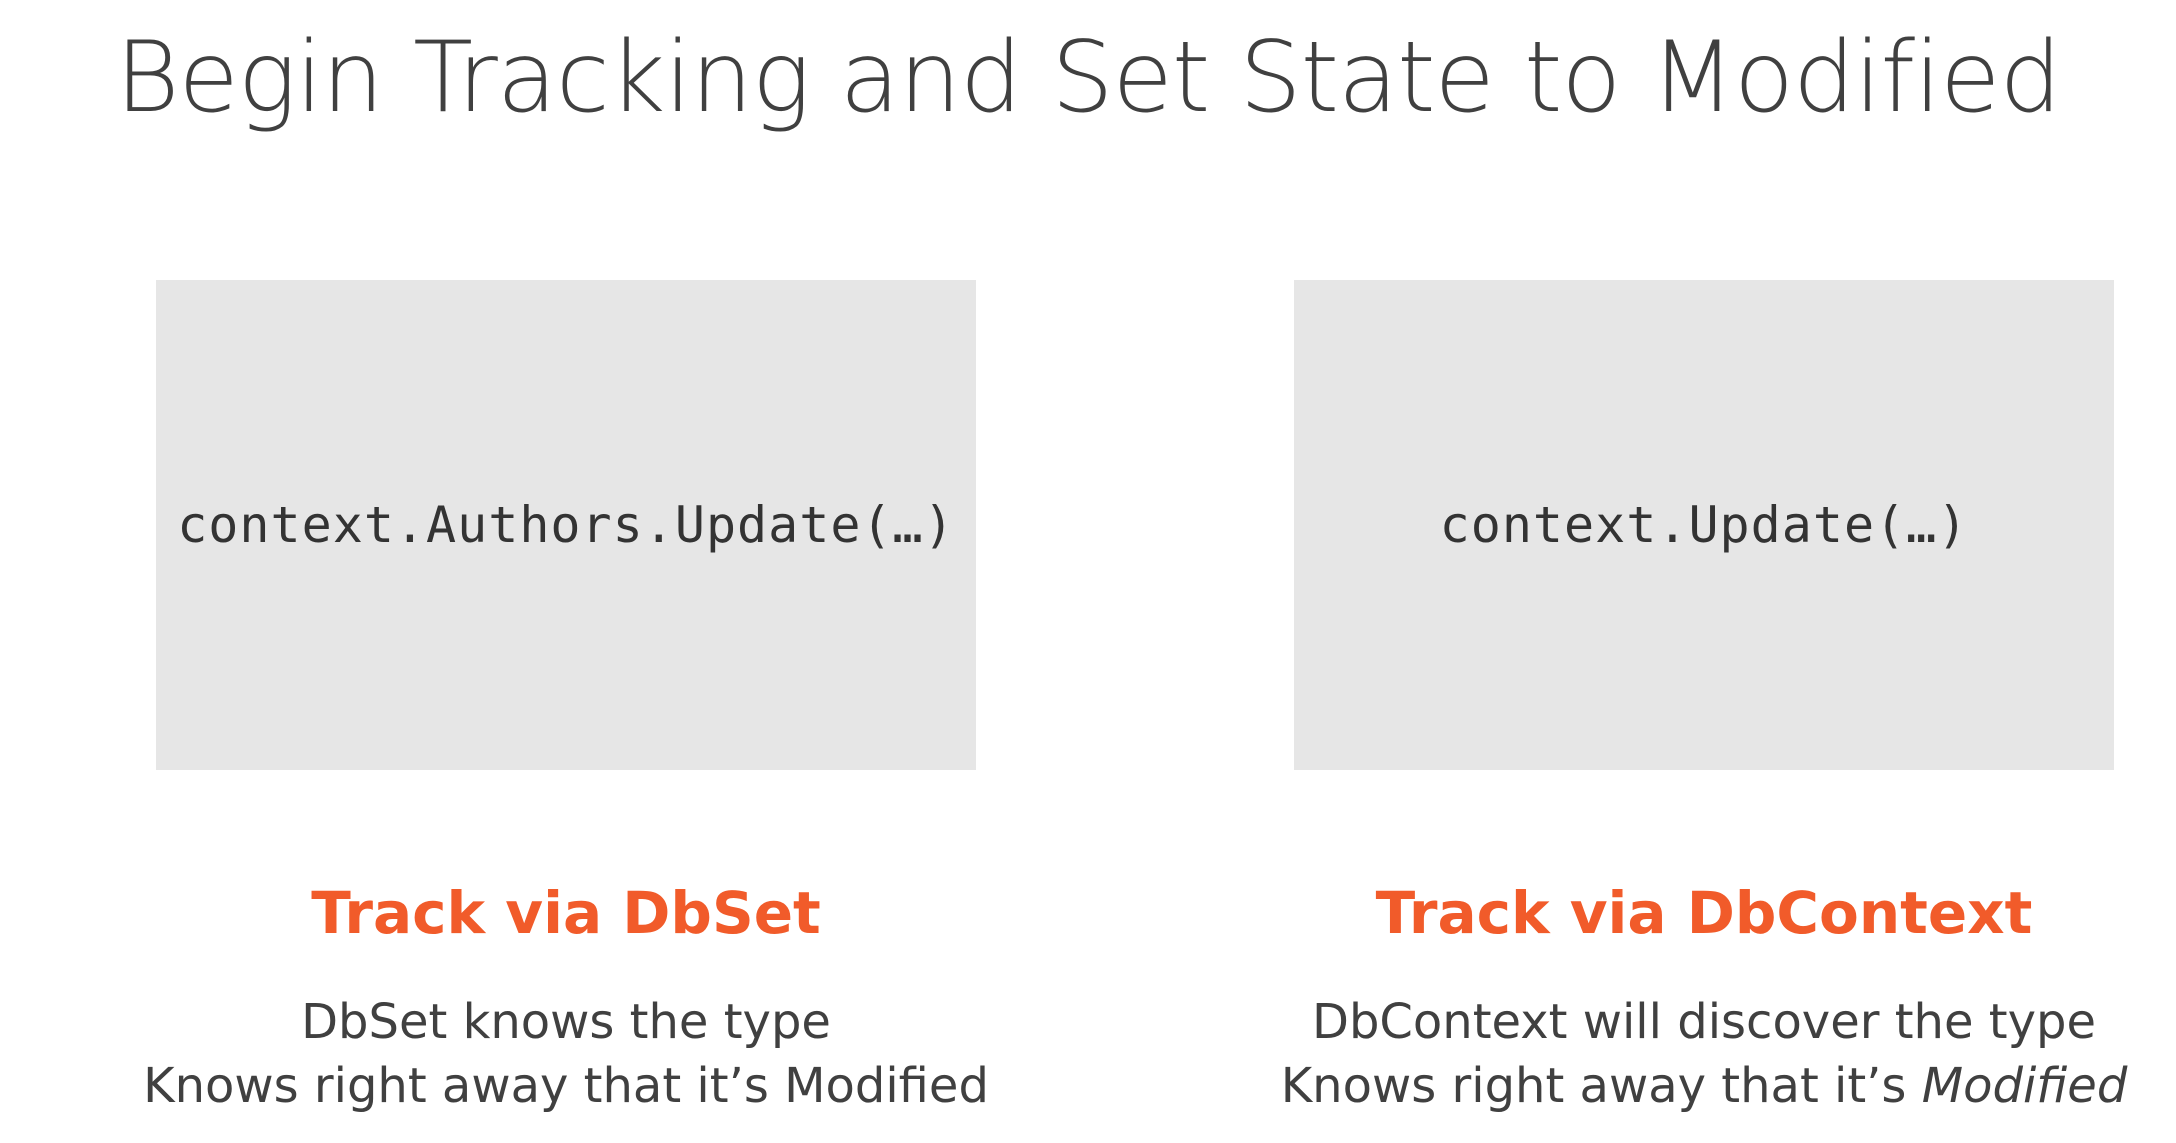 The height and width of the screenshot is (1143, 2176). What do you see at coordinates (1703, 1022) in the screenshot?
I see `description-line-1: DbContext will discover the type` at bounding box center [1703, 1022].